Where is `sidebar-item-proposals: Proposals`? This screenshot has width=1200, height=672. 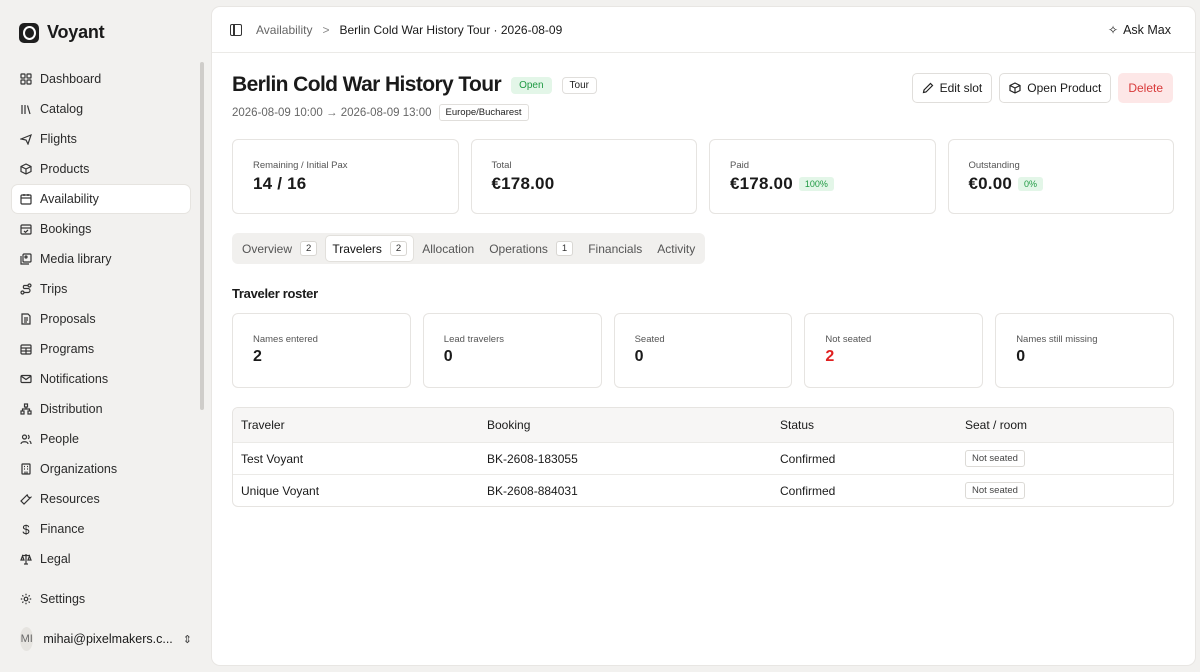 sidebar-item-proposals: Proposals is located at coordinates (101, 319).